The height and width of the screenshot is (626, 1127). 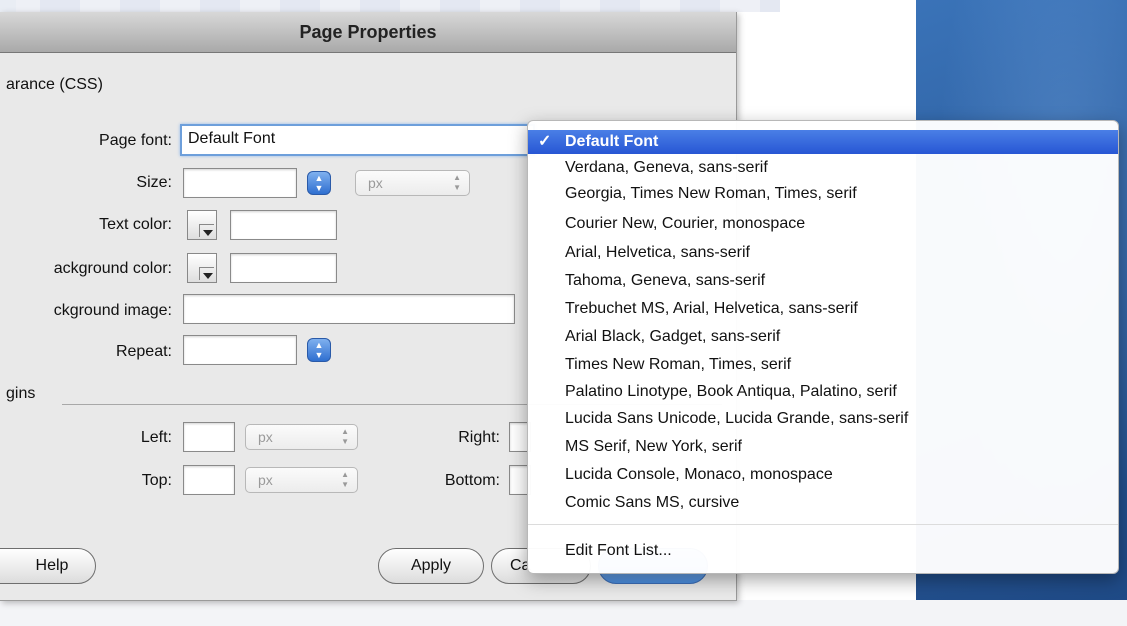 I want to click on repeat-field, so click(x=240, y=350).